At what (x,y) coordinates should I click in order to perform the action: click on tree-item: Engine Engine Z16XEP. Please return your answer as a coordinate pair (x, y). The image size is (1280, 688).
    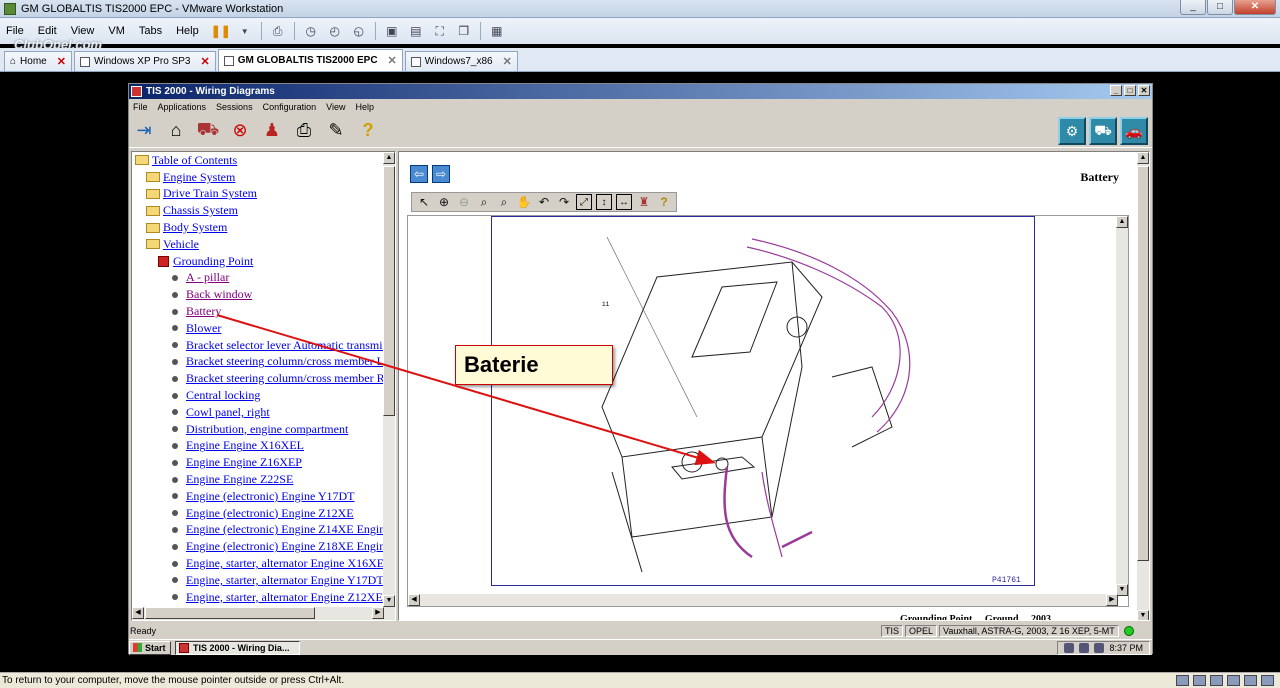
    Looking at the image, I should click on (263, 462).